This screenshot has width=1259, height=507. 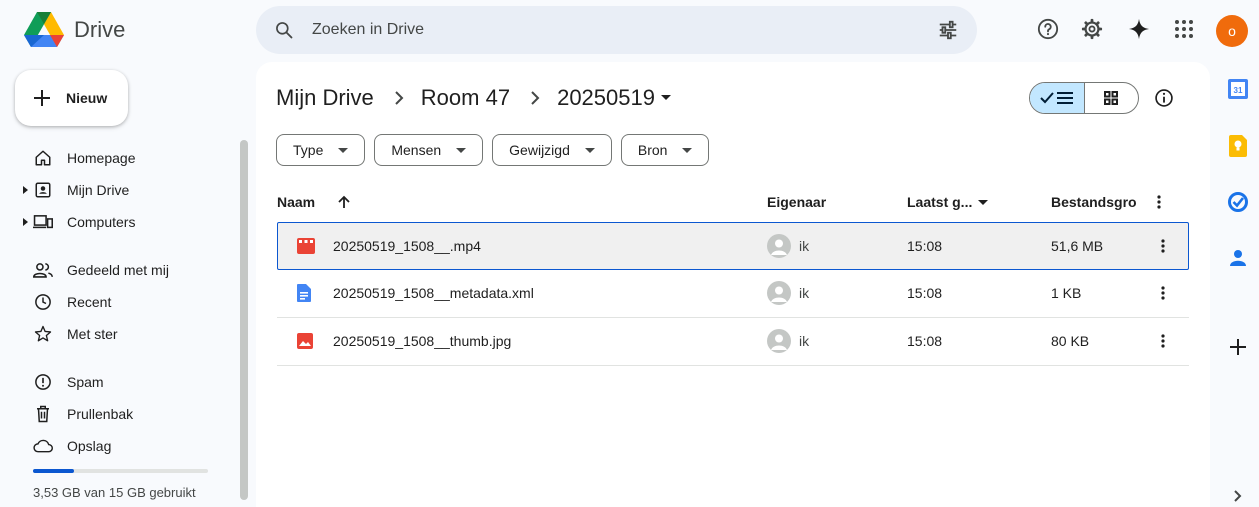 What do you see at coordinates (92, 334) in the screenshot?
I see `sidebar-item-label: Met ster` at bounding box center [92, 334].